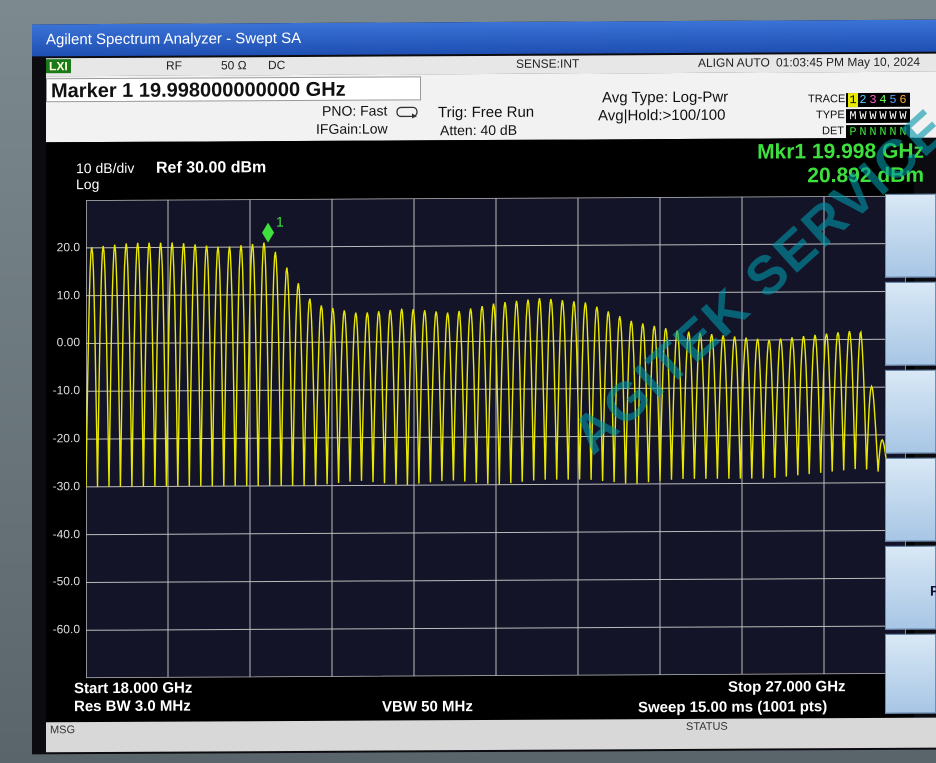 The width and height of the screenshot is (936, 763). Describe the element at coordinates (830, 115) in the screenshot. I see `type-row-label: TYPE` at that location.